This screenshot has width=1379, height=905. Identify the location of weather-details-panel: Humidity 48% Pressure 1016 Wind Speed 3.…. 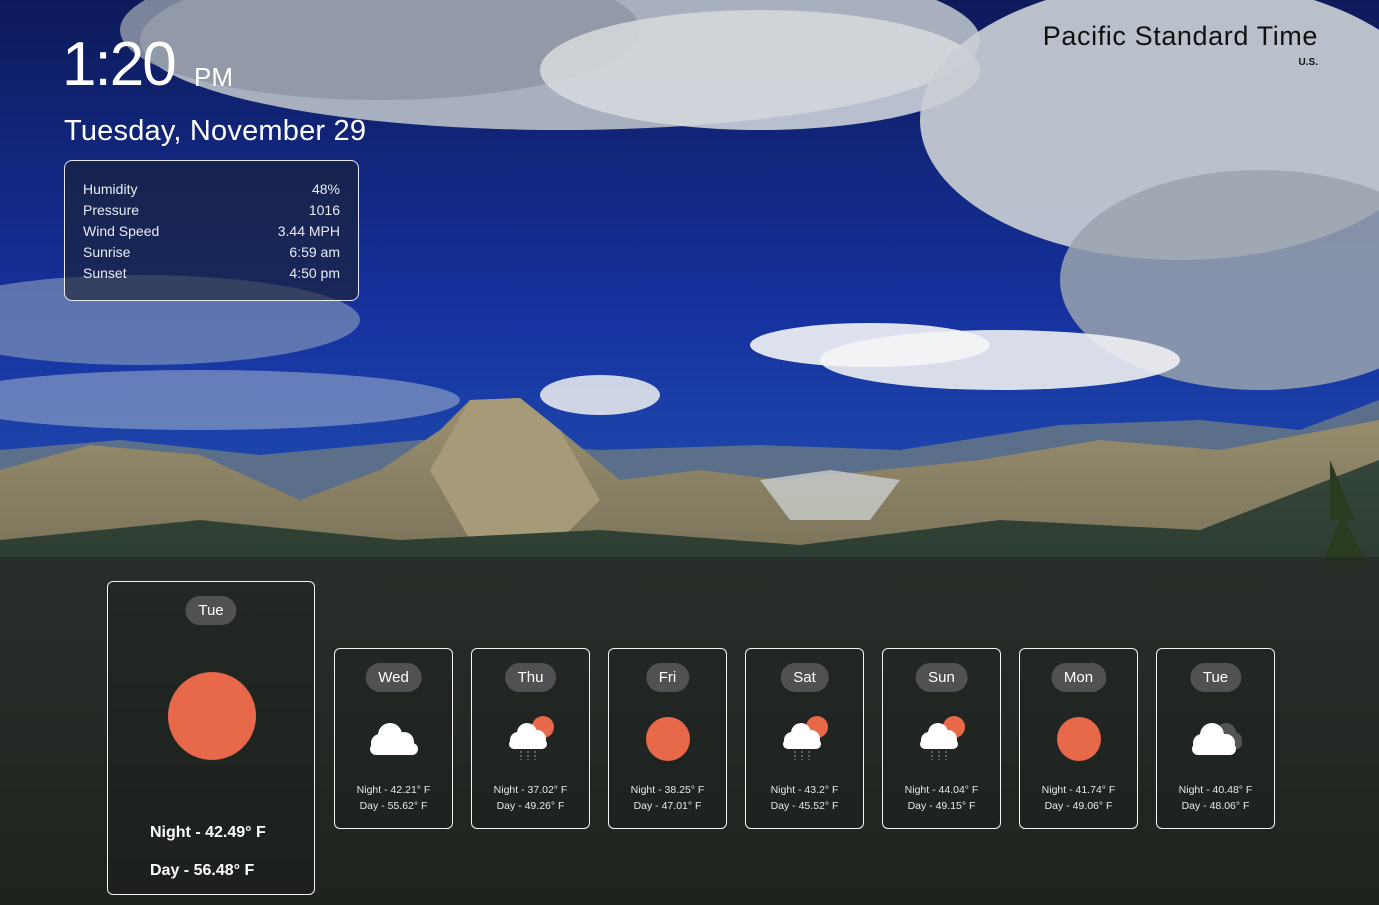
(211, 230).